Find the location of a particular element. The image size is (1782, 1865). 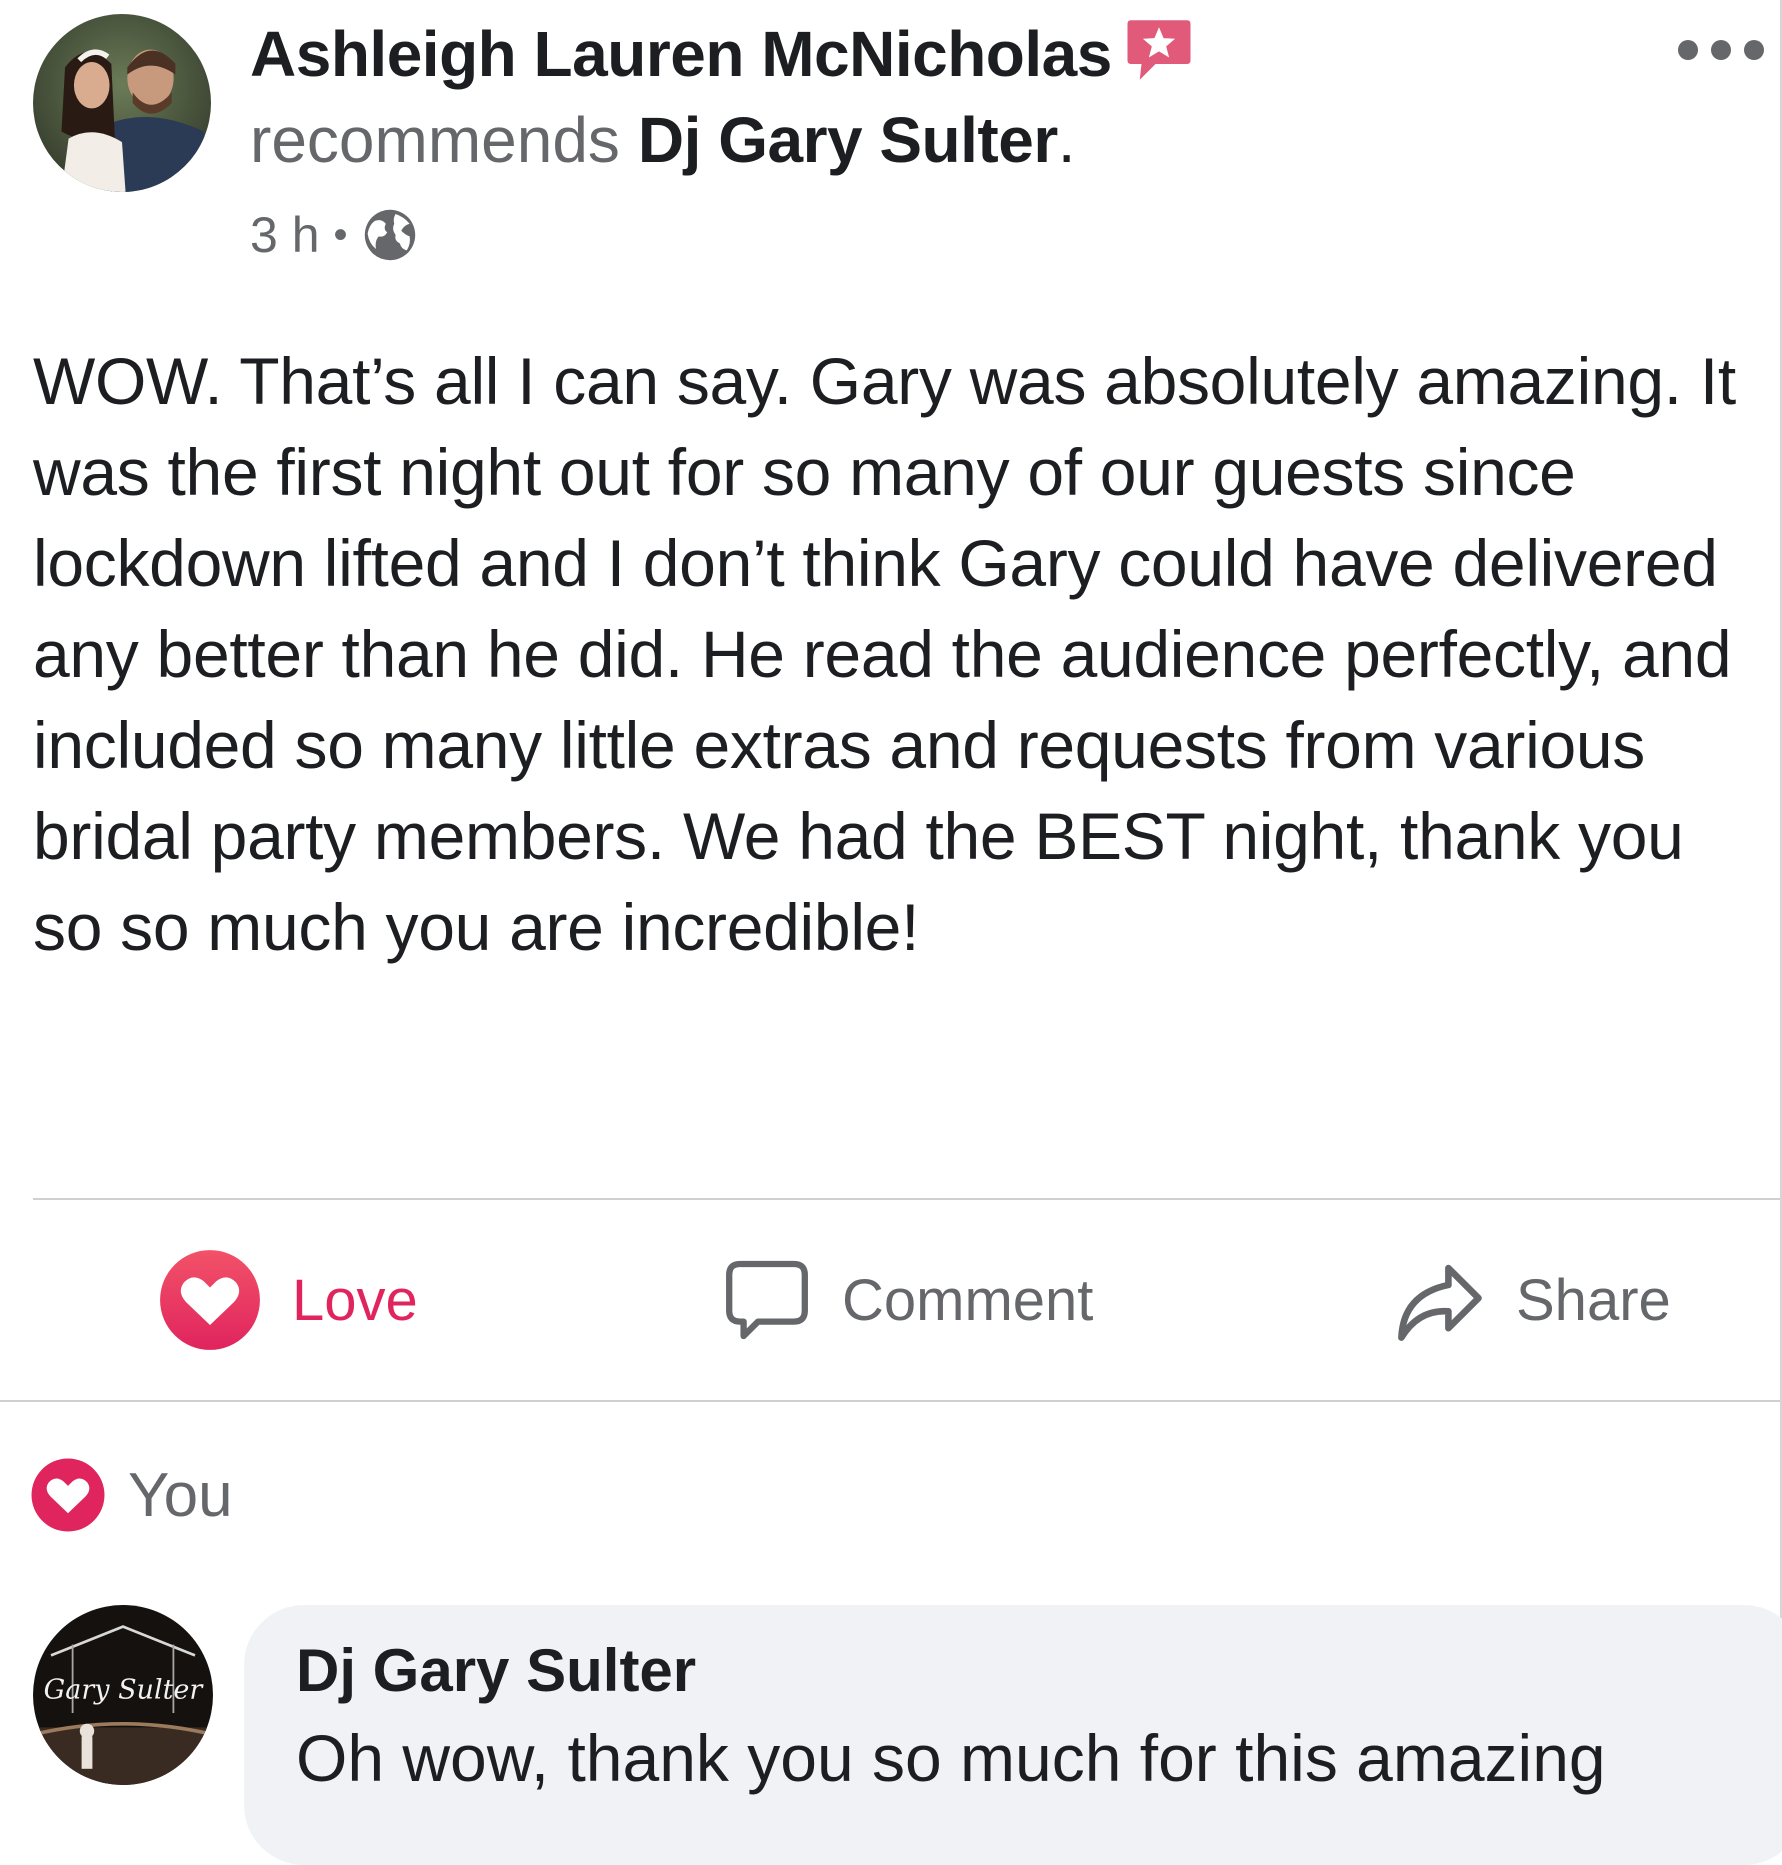

comment-author-link: Dj Gary Sulter is located at coordinates (496, 1670).